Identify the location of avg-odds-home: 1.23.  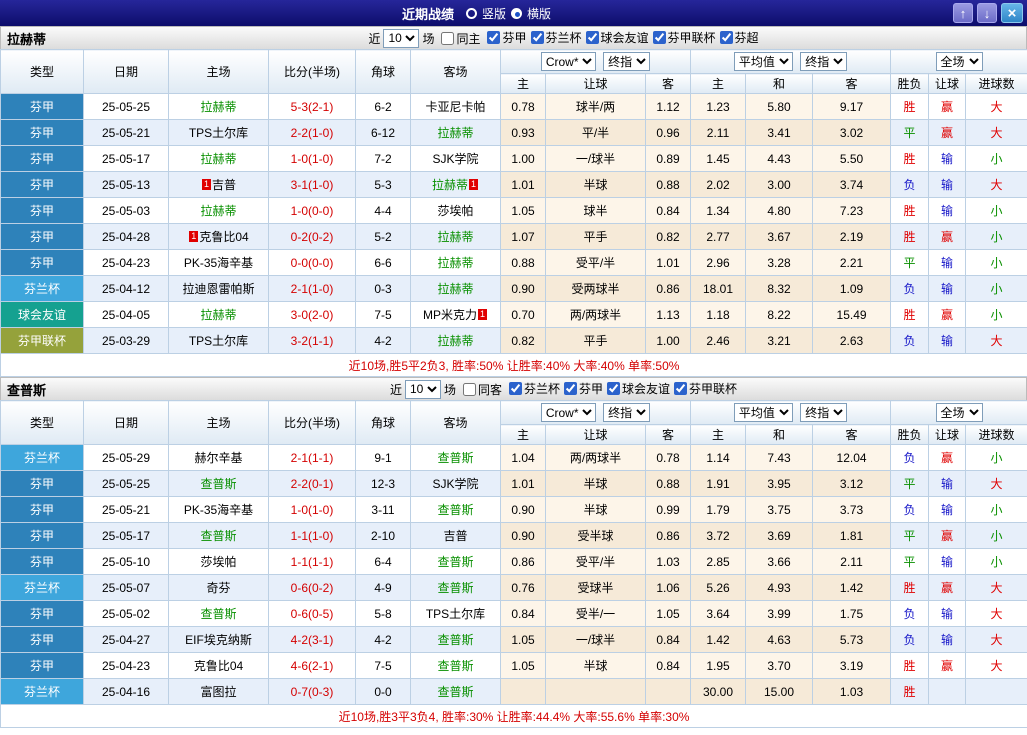
(718, 106).